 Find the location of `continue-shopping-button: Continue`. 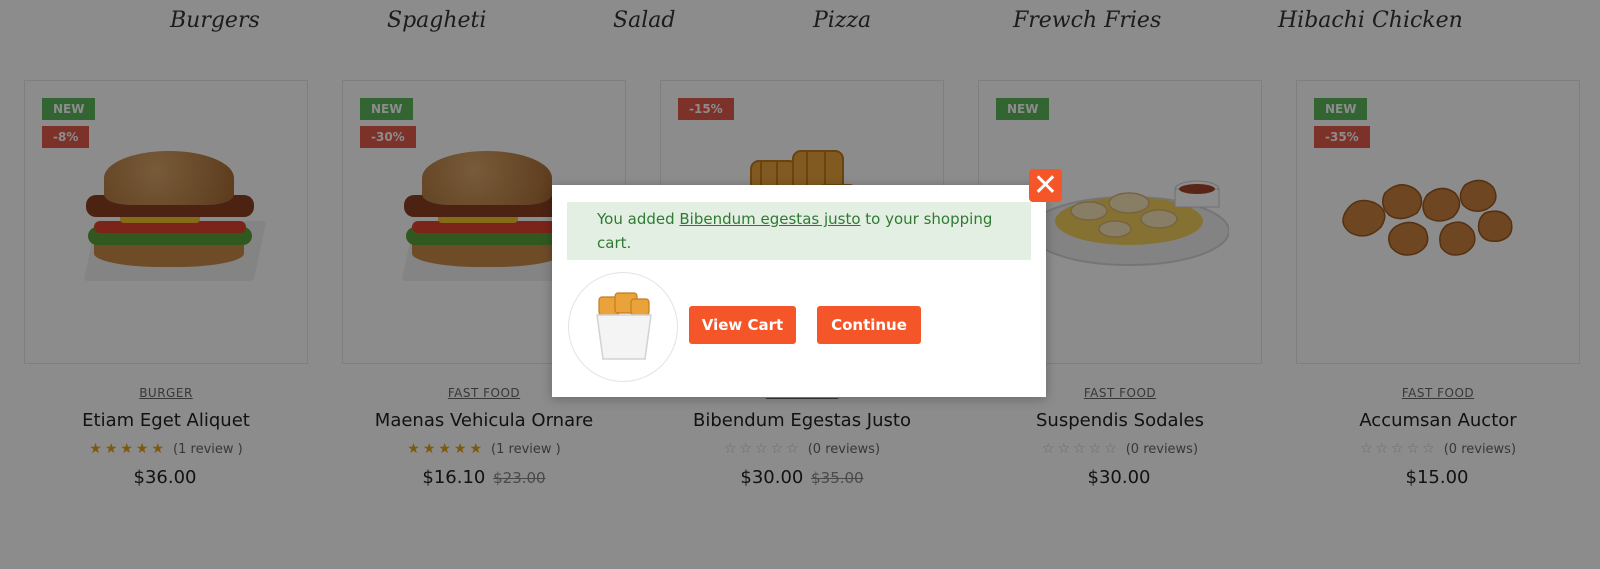

continue-shopping-button: Continue is located at coordinates (869, 325).